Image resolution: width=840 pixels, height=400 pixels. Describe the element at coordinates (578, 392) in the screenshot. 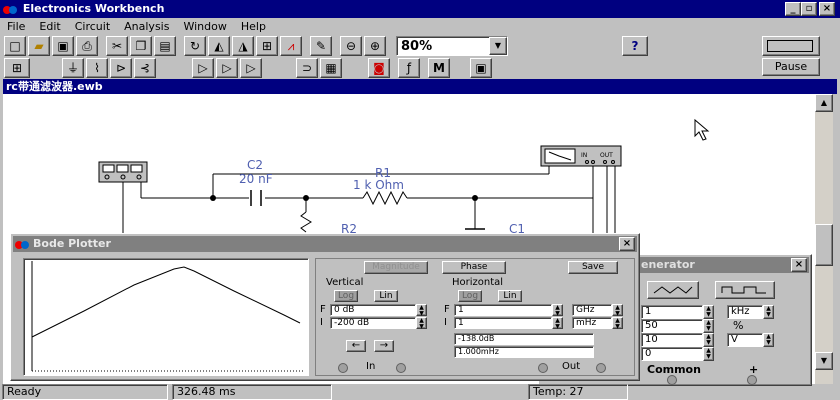

I see `status-temperature: Temp: 27` at that location.